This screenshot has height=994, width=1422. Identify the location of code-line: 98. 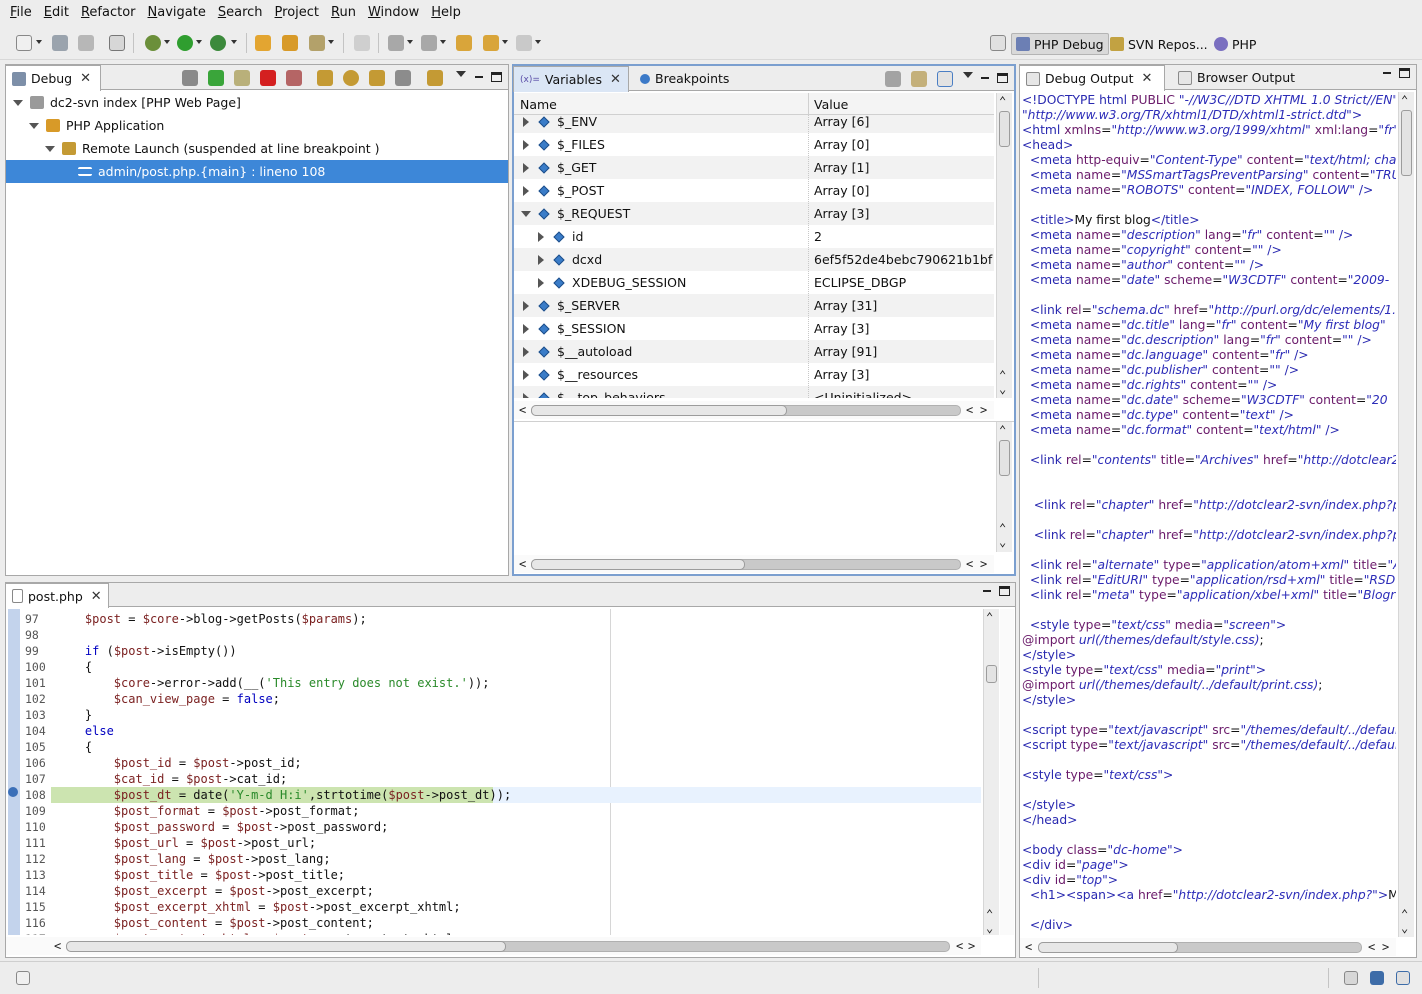
(493, 635).